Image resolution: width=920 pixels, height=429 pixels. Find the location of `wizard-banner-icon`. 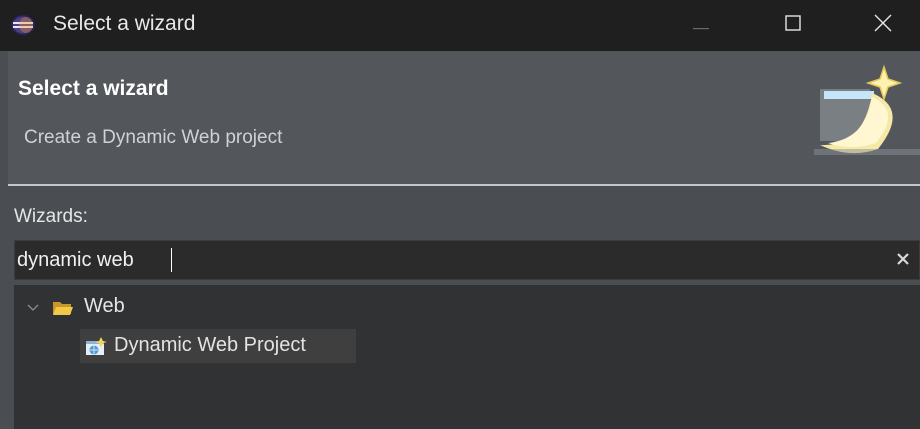

wizard-banner-icon is located at coordinates (867, 109).